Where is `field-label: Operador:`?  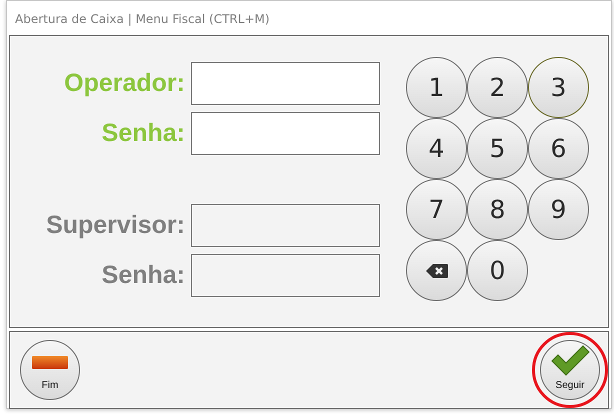
field-label: Operador: is located at coordinates (124, 83).